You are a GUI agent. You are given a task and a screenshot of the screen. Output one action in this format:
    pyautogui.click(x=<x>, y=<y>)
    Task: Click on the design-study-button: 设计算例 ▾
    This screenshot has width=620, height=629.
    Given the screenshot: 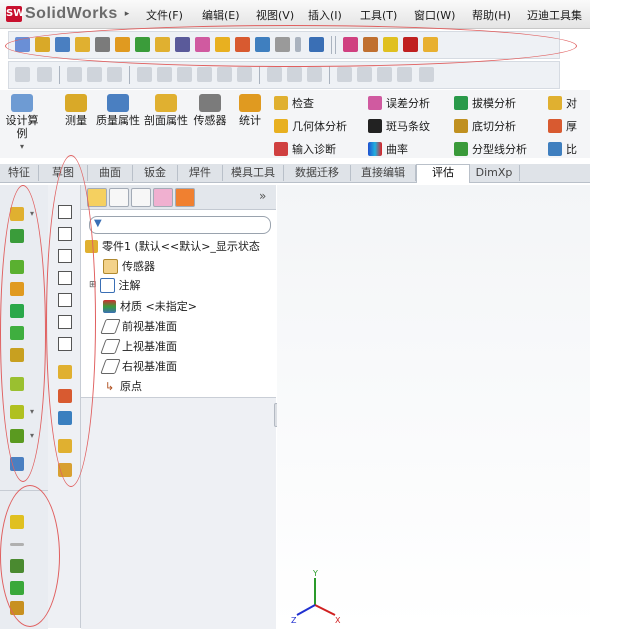 What is the action you would take?
    pyautogui.click(x=22, y=123)
    